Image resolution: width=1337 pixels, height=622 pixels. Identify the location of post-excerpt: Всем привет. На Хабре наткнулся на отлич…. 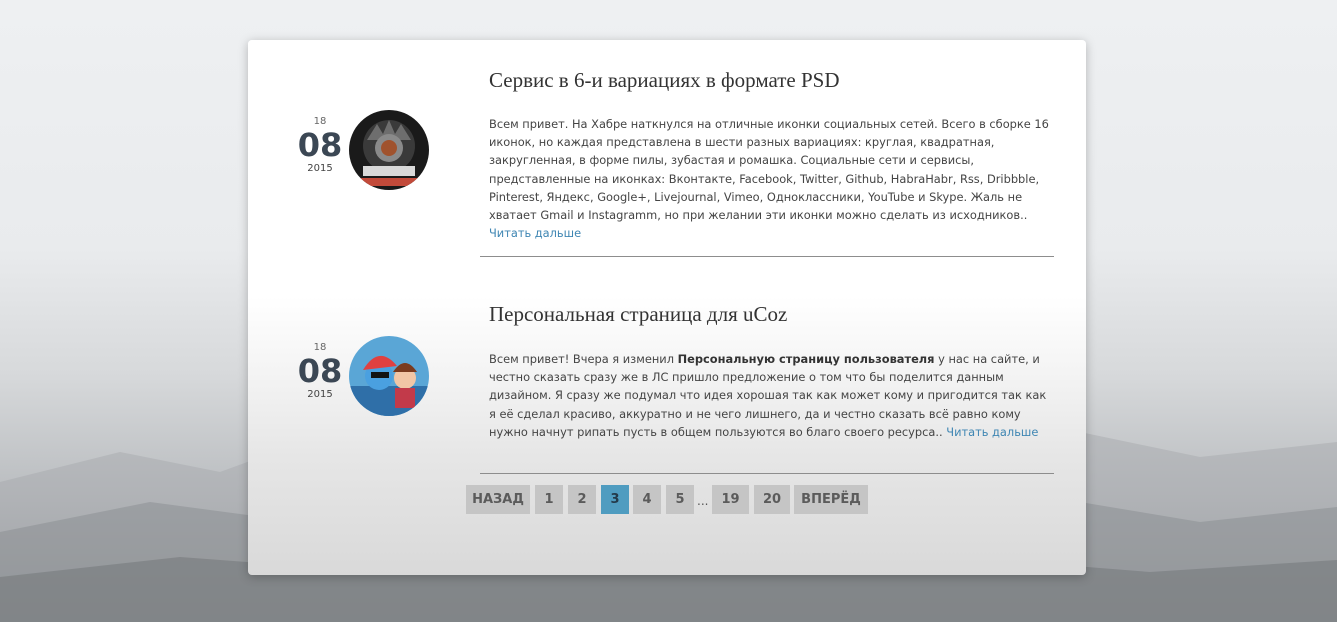
(769, 178).